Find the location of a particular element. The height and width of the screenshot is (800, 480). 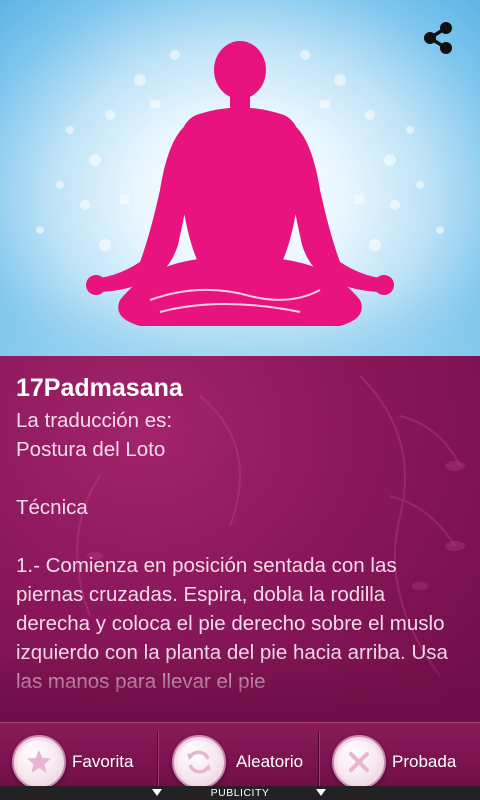

publicity-label: PUBLICITY is located at coordinates (240, 793).